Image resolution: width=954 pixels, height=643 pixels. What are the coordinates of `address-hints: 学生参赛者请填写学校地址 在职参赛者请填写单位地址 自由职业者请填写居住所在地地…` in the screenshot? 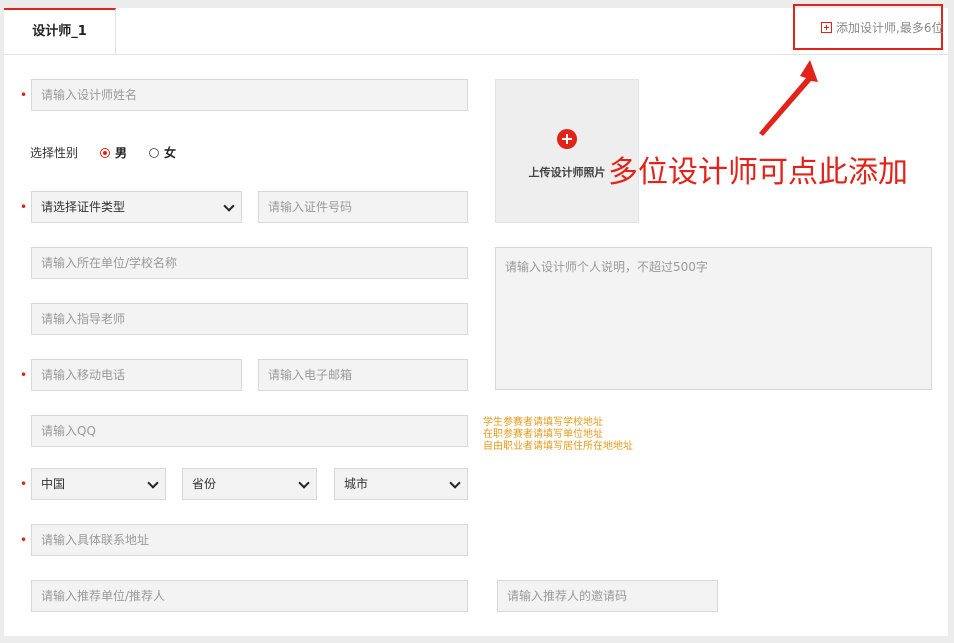 It's located at (558, 435).